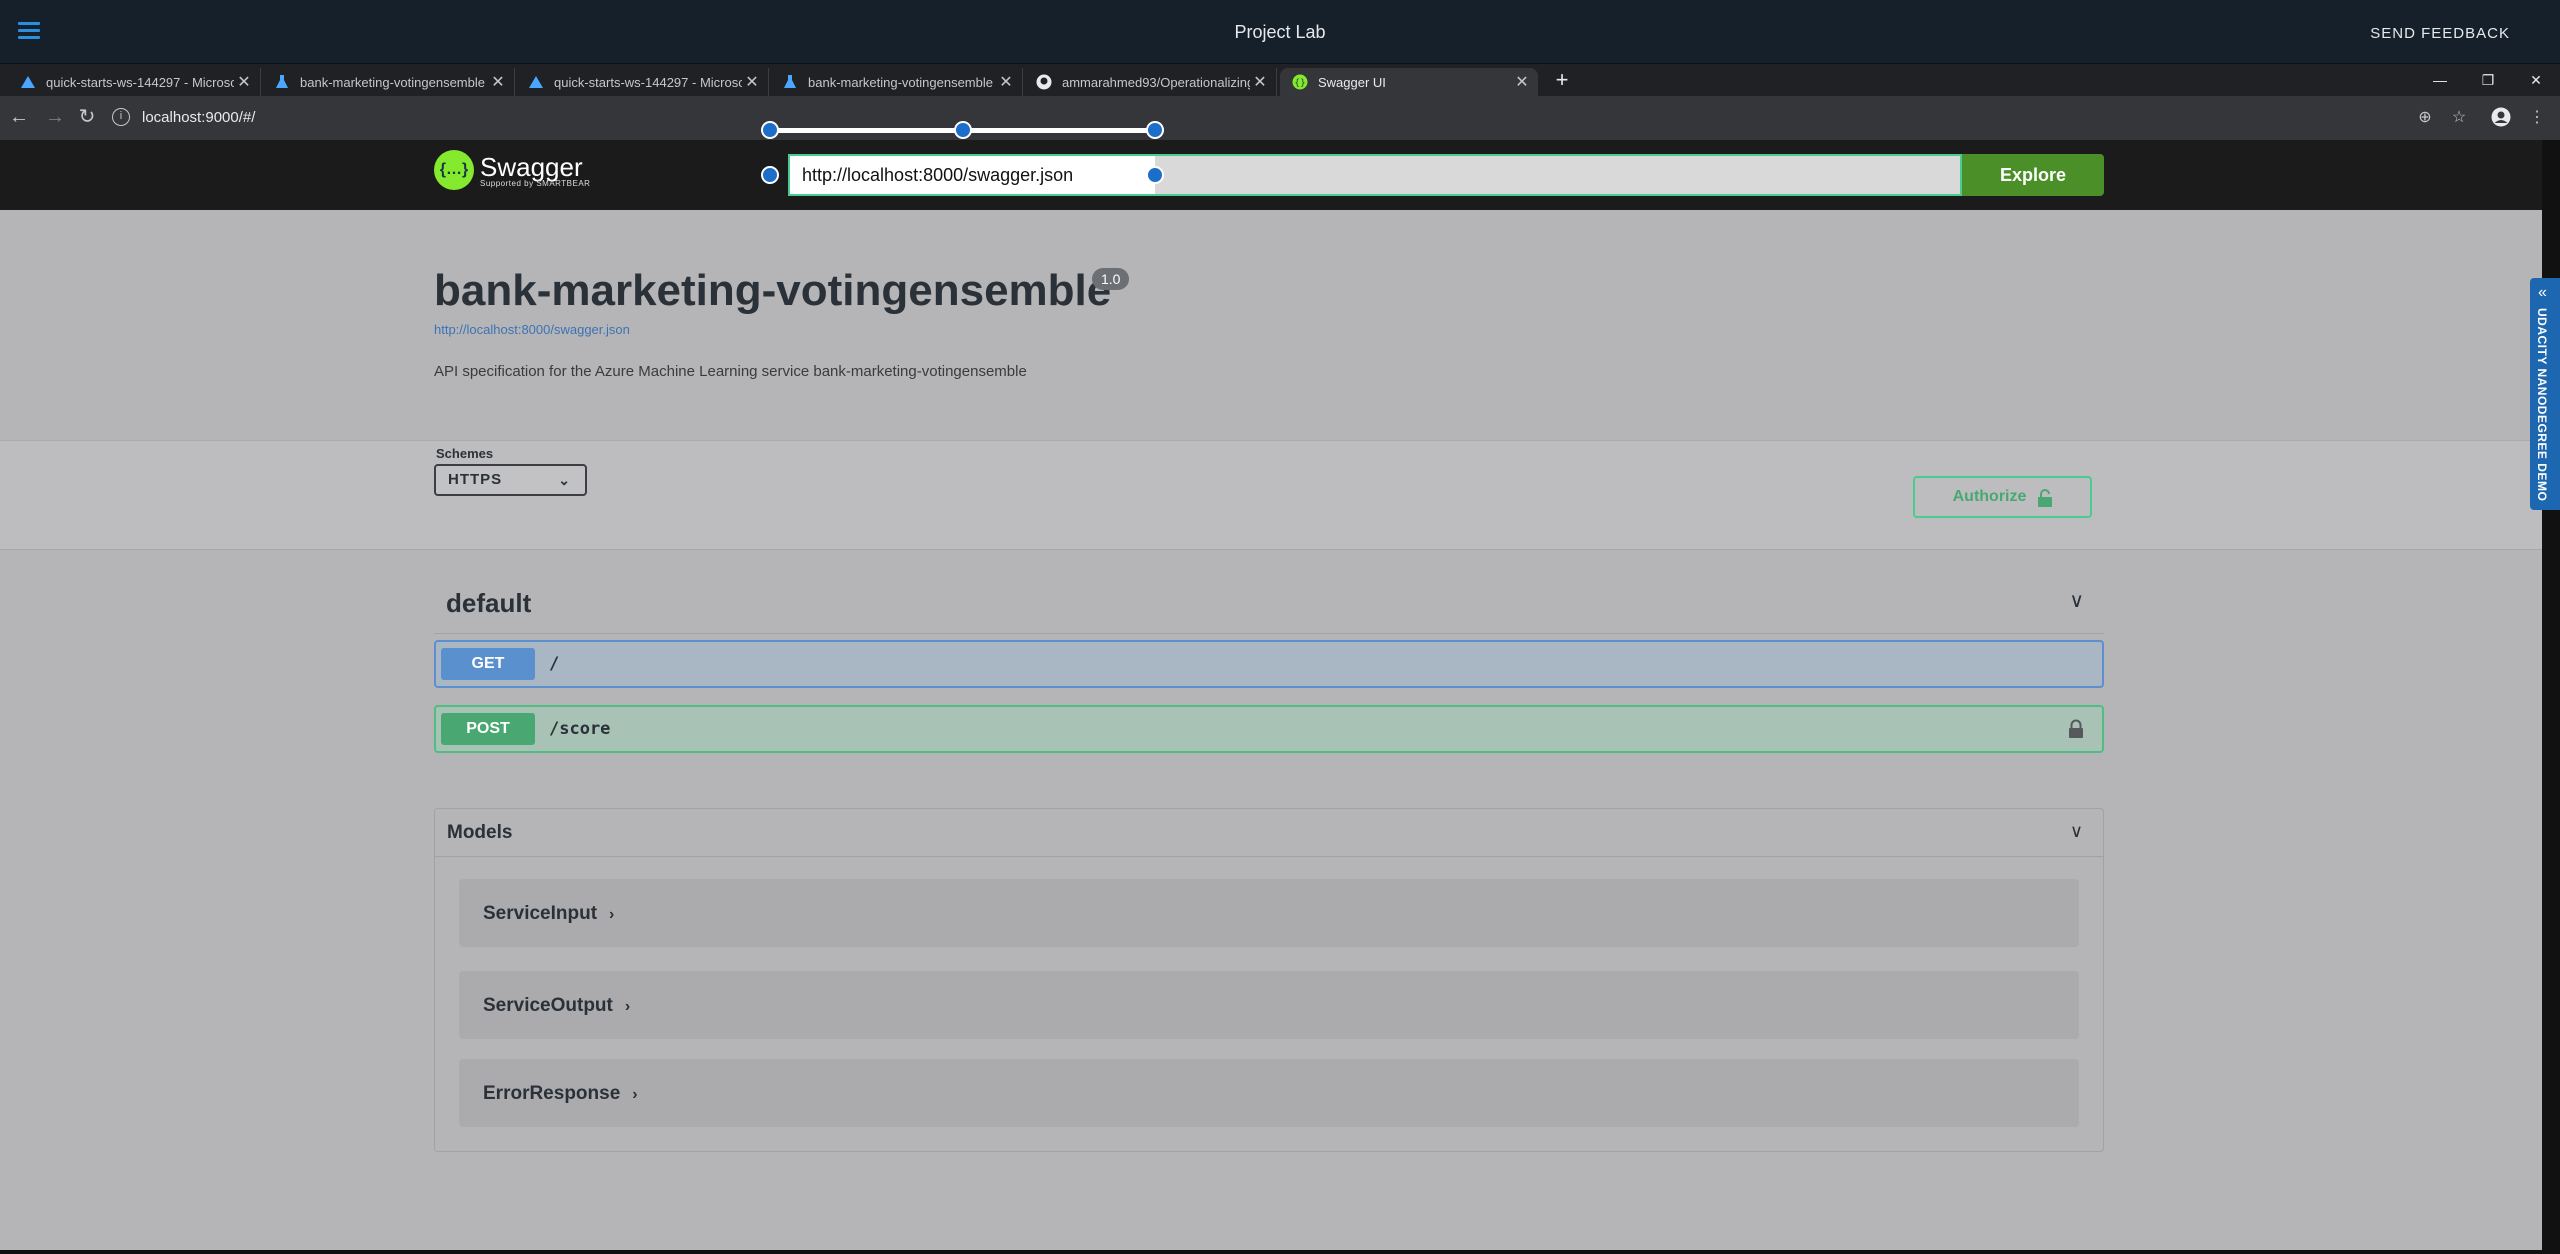 The image size is (2560, 1254). I want to click on operation-get-root: GET /, so click(1269, 664).